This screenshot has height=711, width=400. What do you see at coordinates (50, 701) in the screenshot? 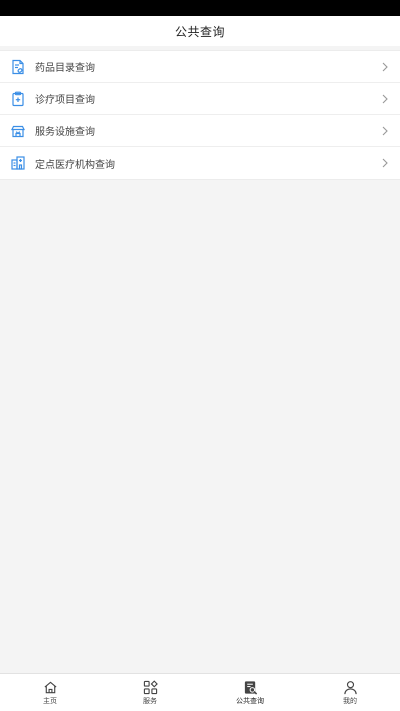
I see `tab-label: 主页` at bounding box center [50, 701].